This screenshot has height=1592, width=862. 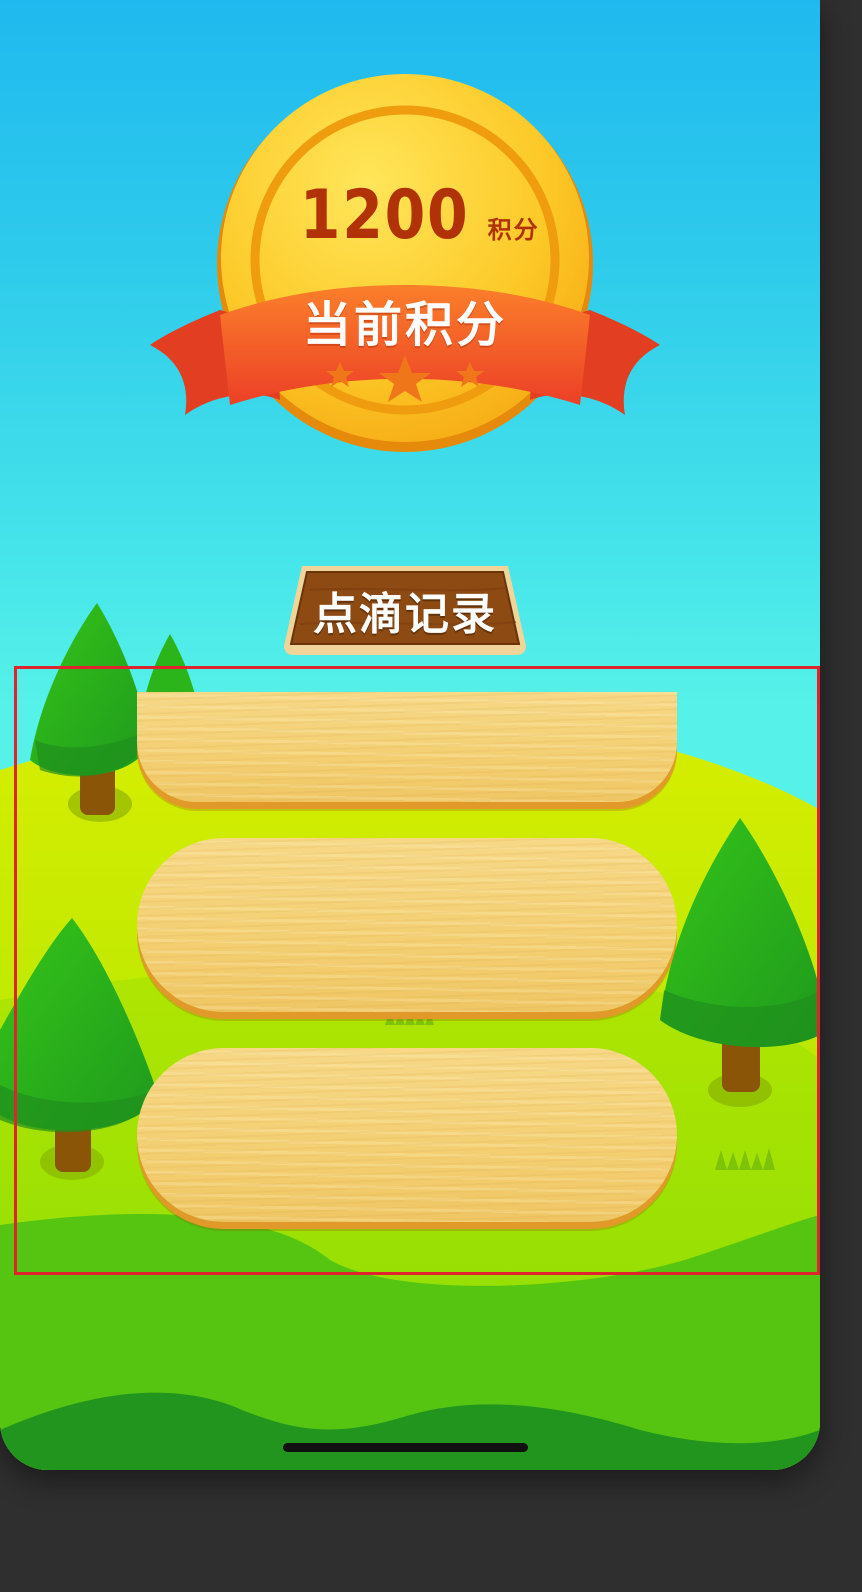 What do you see at coordinates (404, 325) in the screenshot?
I see `current-score-label: 当前积分` at bounding box center [404, 325].